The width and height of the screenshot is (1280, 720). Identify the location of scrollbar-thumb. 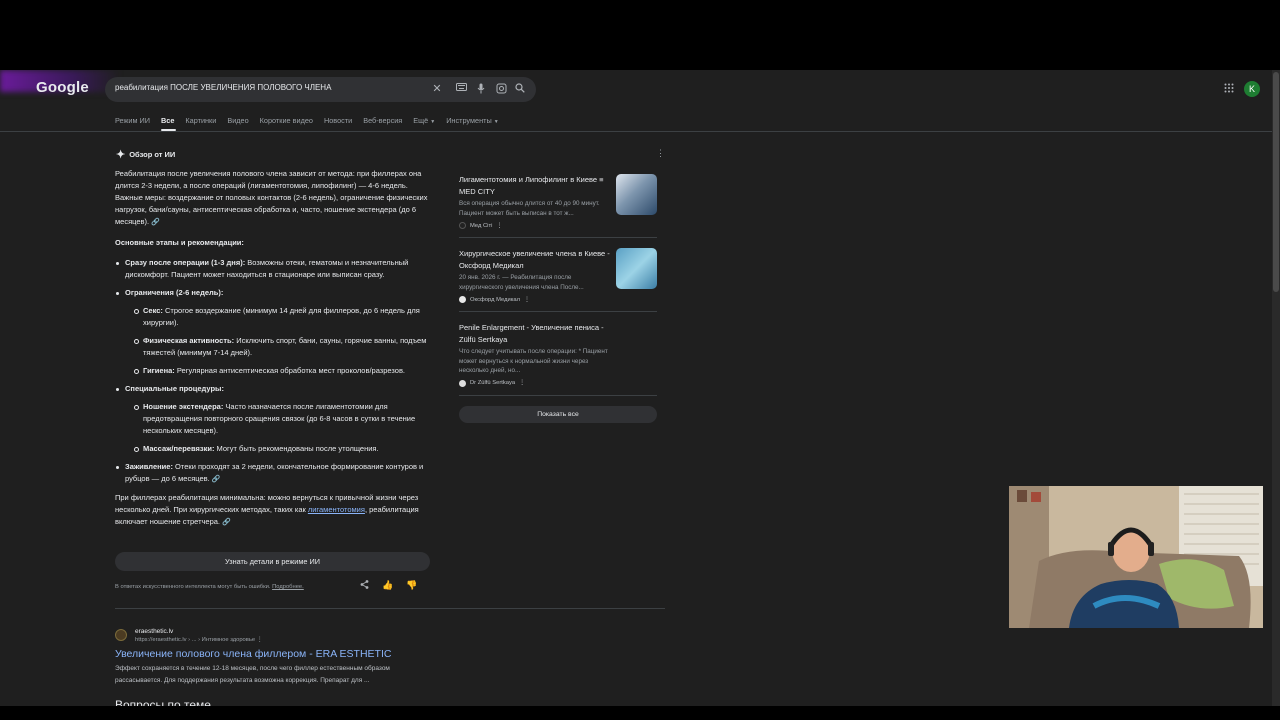
(1276, 182).